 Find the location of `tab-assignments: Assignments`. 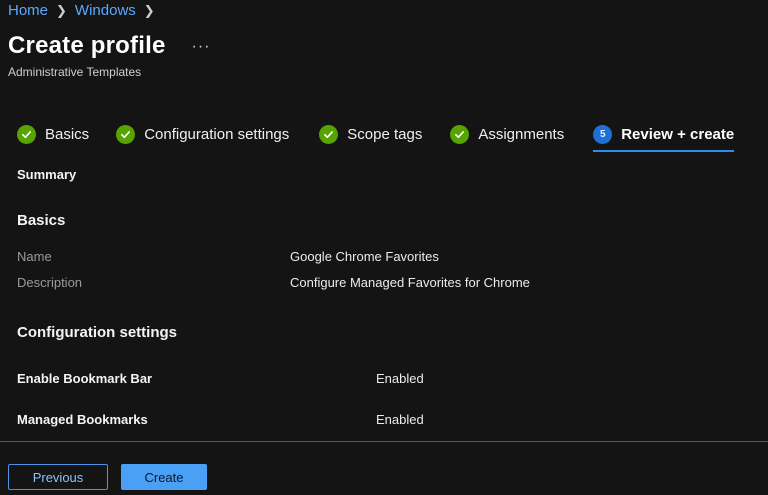

tab-assignments: Assignments is located at coordinates (507, 134).